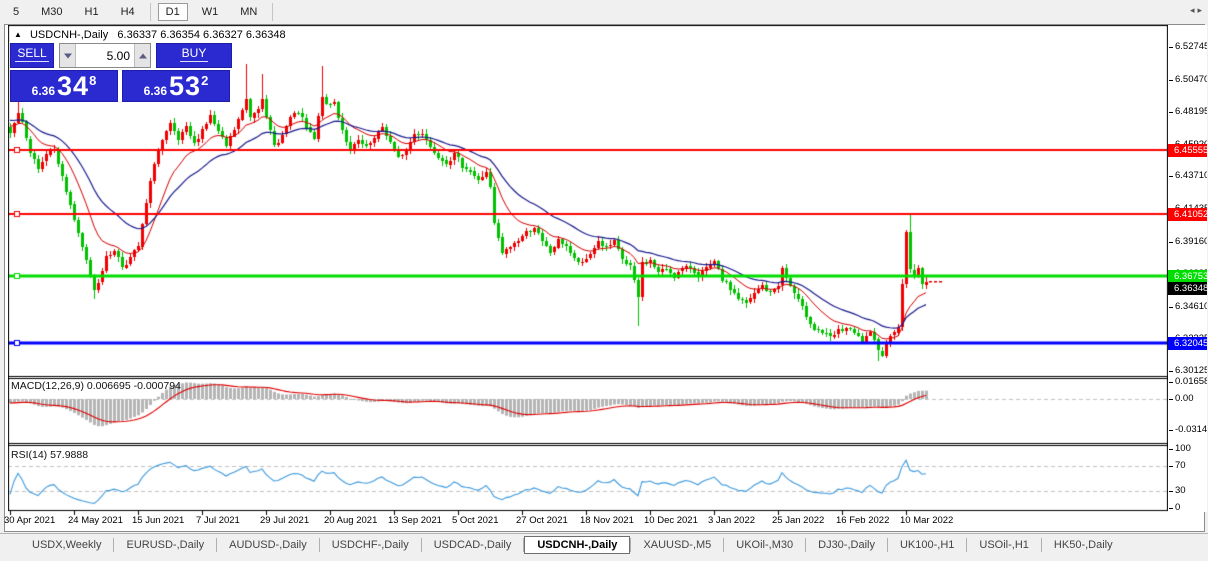  Describe the element at coordinates (607, 520) in the screenshot. I see `date-tick-label: 18 Nov 2021` at that location.